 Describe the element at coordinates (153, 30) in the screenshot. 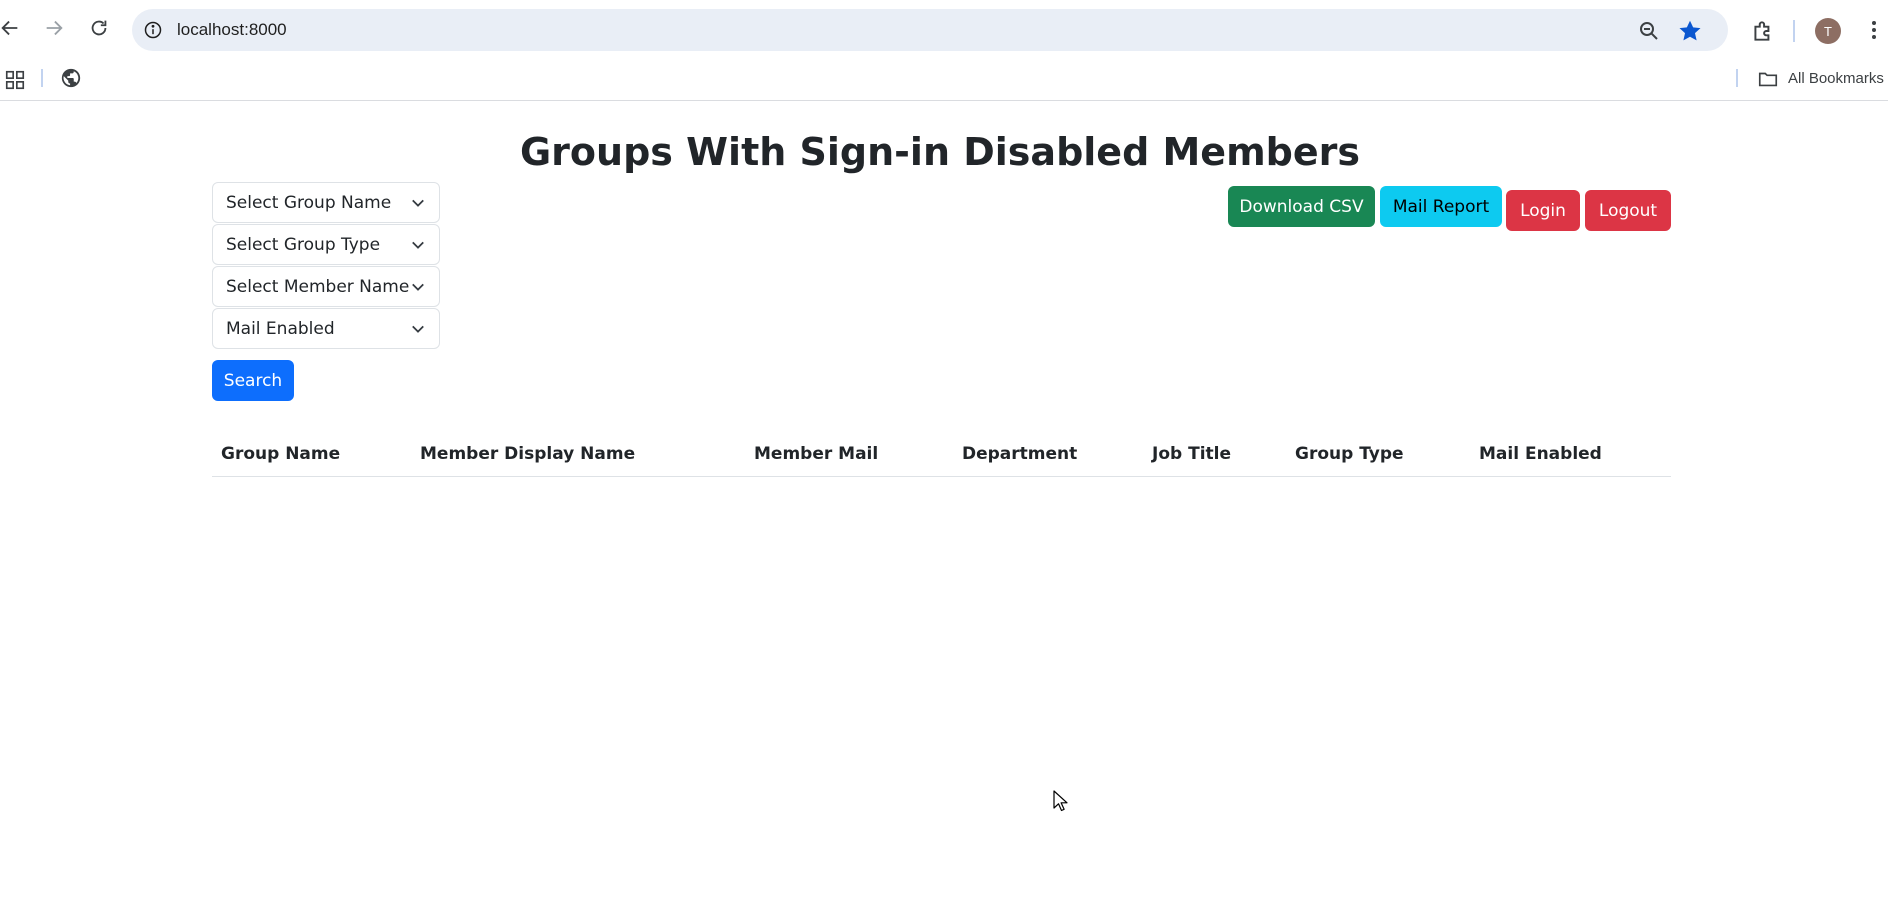

I see `site-info-icon` at that location.